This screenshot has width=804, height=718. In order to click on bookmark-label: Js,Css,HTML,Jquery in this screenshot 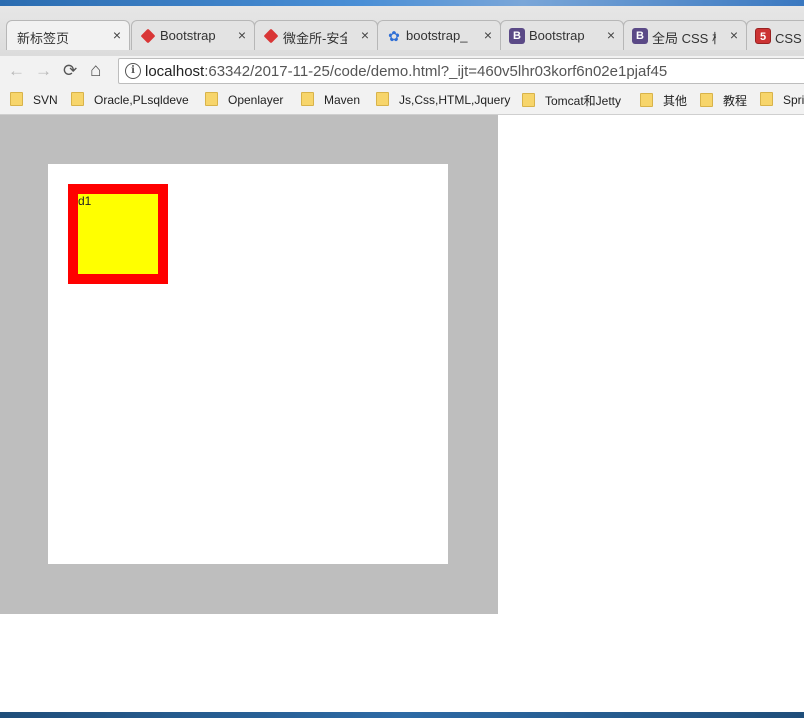, I will do `click(455, 100)`.